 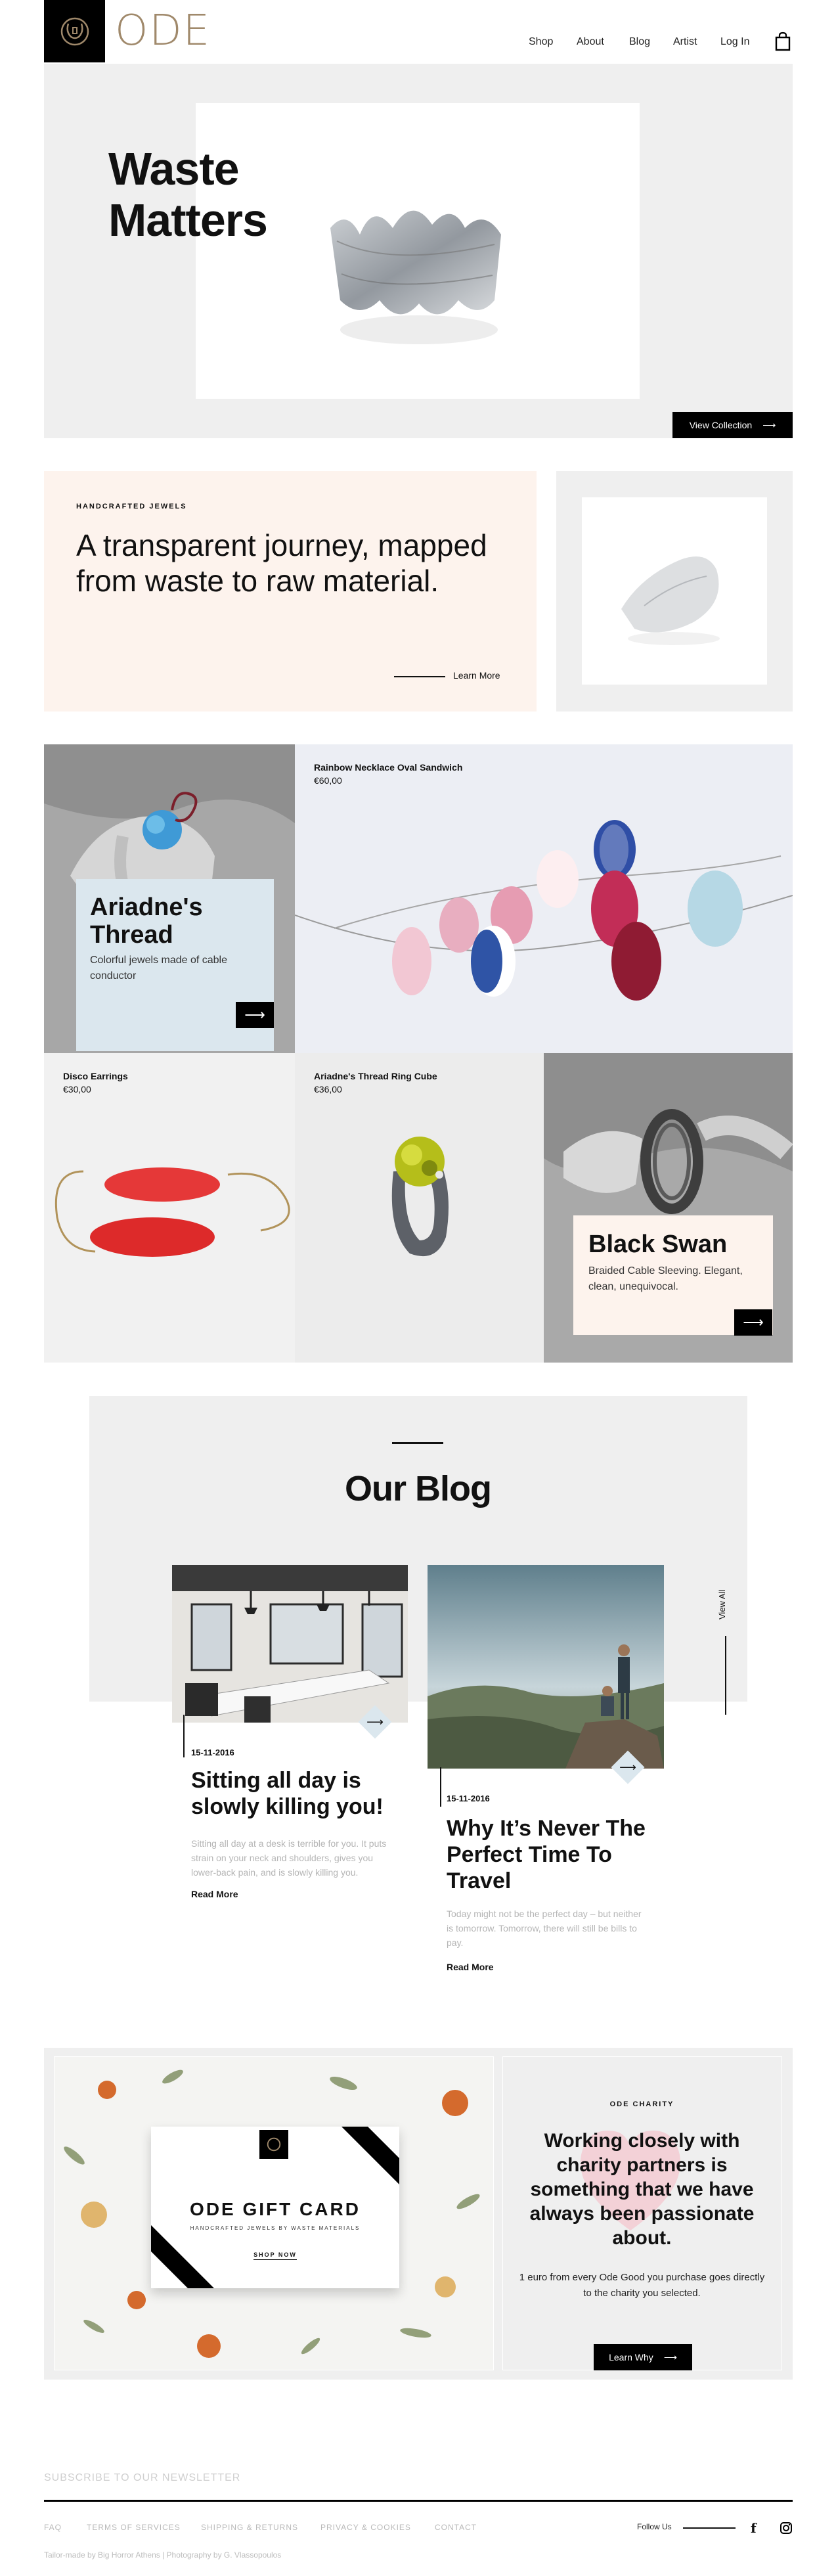 I want to click on rainbow-necklace-photo, so click(x=544, y=898).